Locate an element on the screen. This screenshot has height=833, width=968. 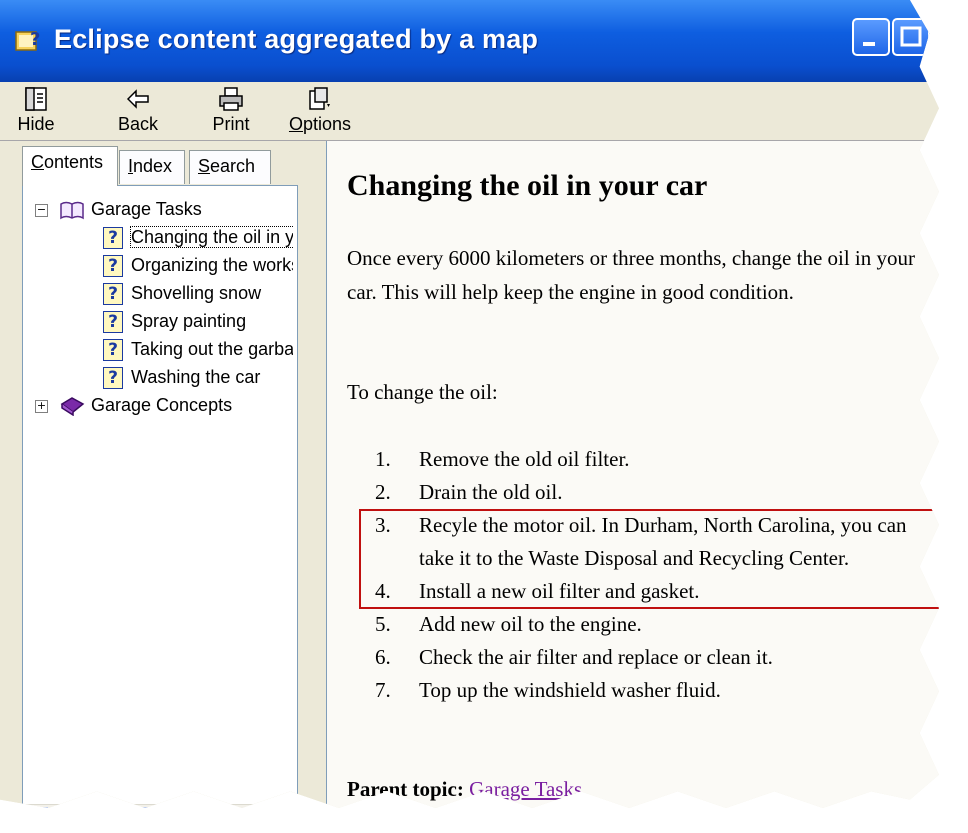
step-highlight-box is located at coordinates (649, 559).